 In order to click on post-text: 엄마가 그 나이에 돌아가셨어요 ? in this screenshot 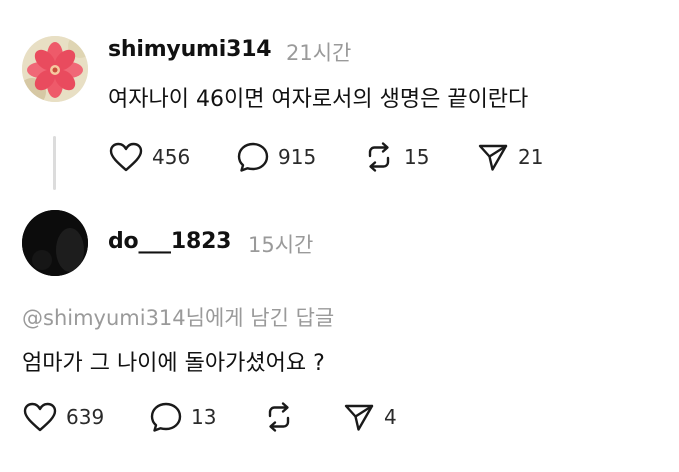, I will do `click(173, 363)`.